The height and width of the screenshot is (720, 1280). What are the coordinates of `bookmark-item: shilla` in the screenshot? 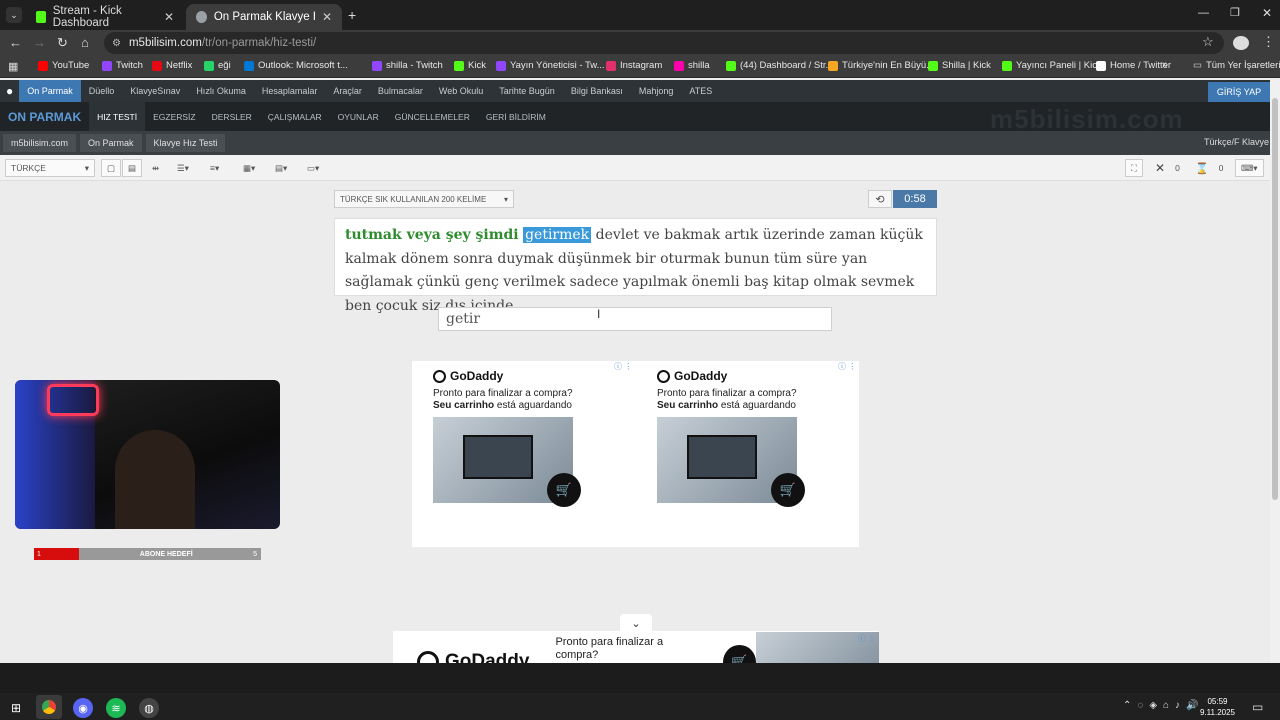 It's located at (692, 65).